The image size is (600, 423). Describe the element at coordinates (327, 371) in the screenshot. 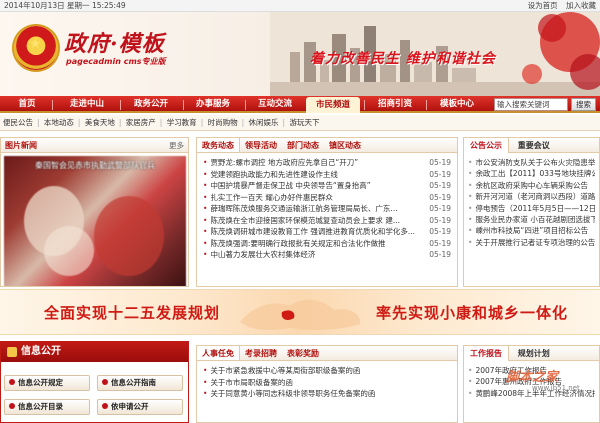

I see `list-item: • 关于市紧急救援中心等某周街部职级备案的函` at that location.